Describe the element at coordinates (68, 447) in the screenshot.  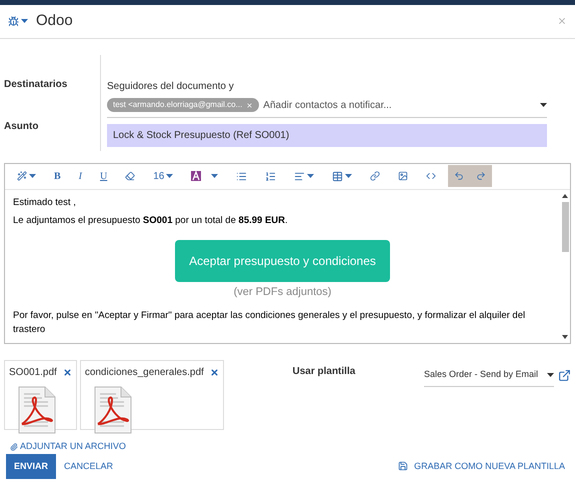
I see `attach-file-link: ADJUNTAR UN ARCHIVO` at that location.